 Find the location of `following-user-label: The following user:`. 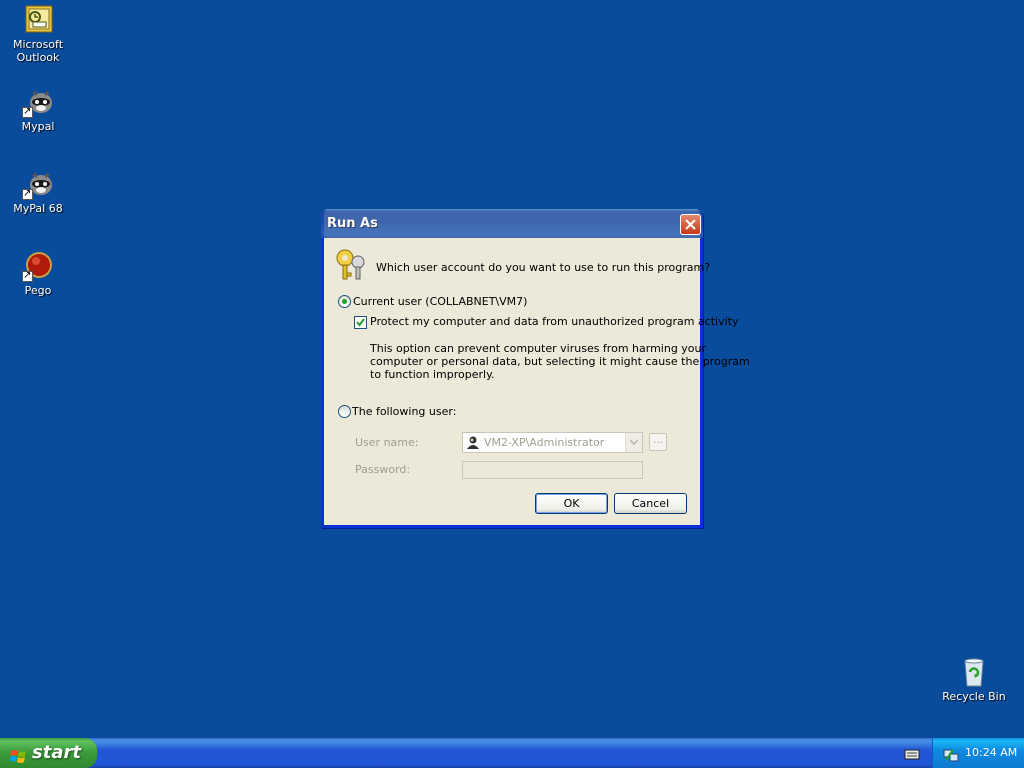

following-user-label: The following user: is located at coordinates (404, 411).